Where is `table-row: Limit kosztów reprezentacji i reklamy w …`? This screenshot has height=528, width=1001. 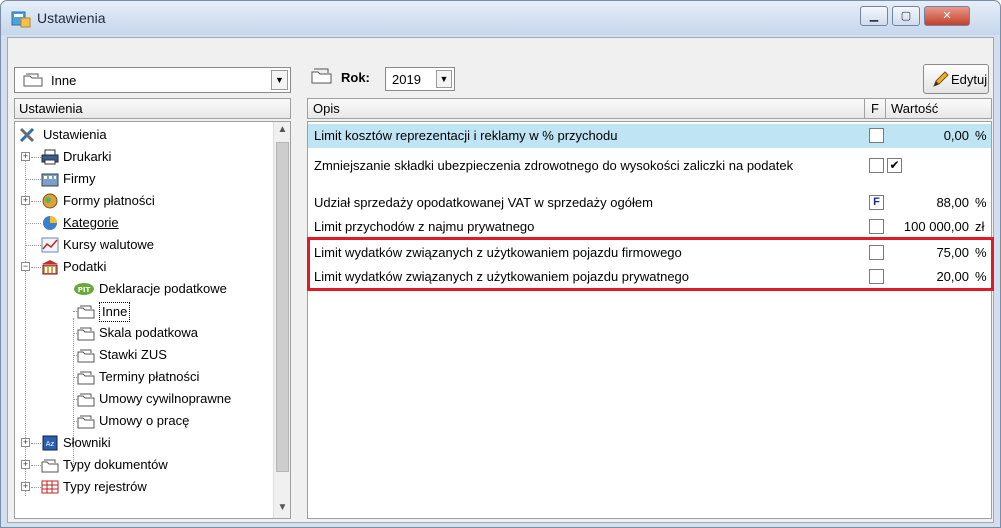
table-row: Limit kosztów reprezentacji i reklamy w … is located at coordinates (649, 136).